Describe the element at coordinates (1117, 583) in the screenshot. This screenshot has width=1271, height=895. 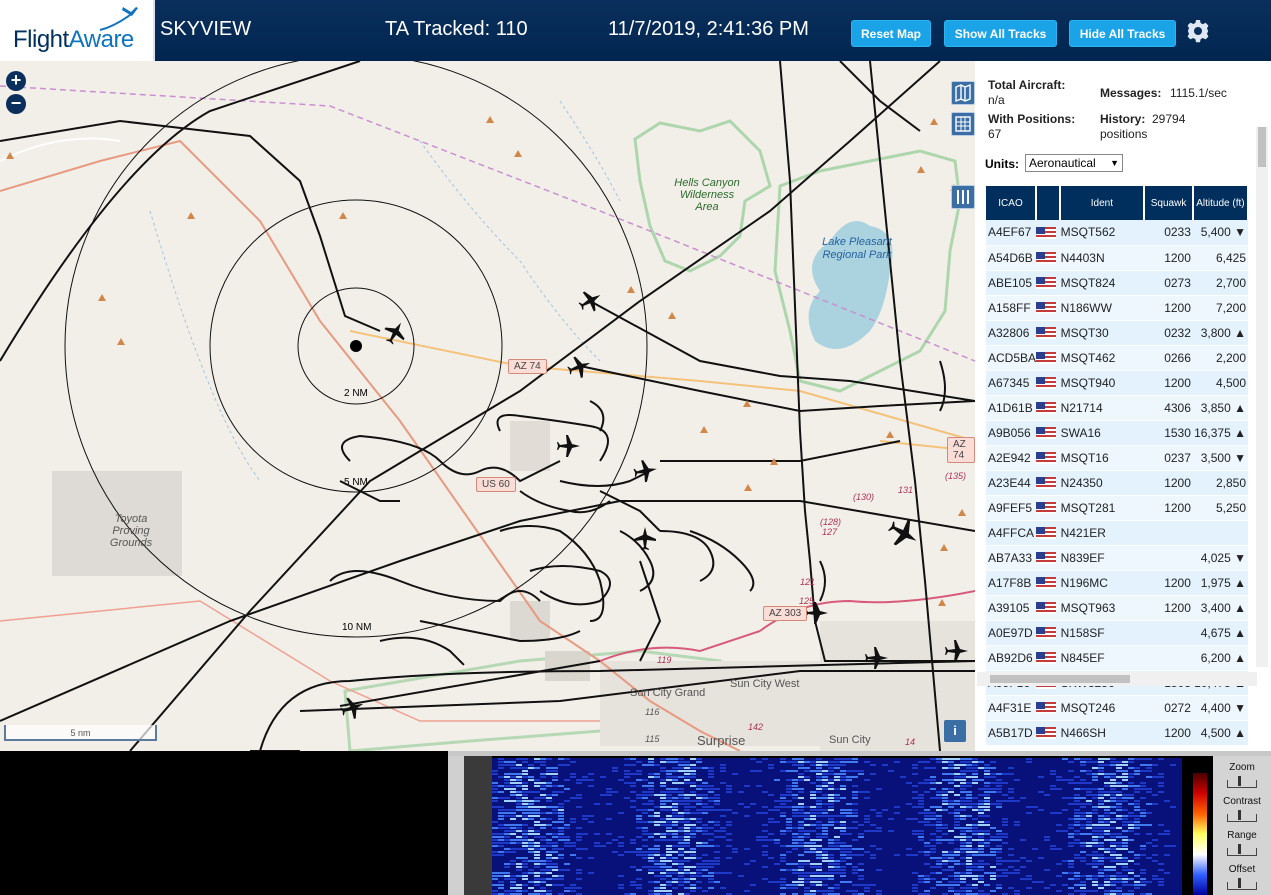
I see `aircraft-row: A17F8B N196MC 1200 1,975 ▲` at that location.